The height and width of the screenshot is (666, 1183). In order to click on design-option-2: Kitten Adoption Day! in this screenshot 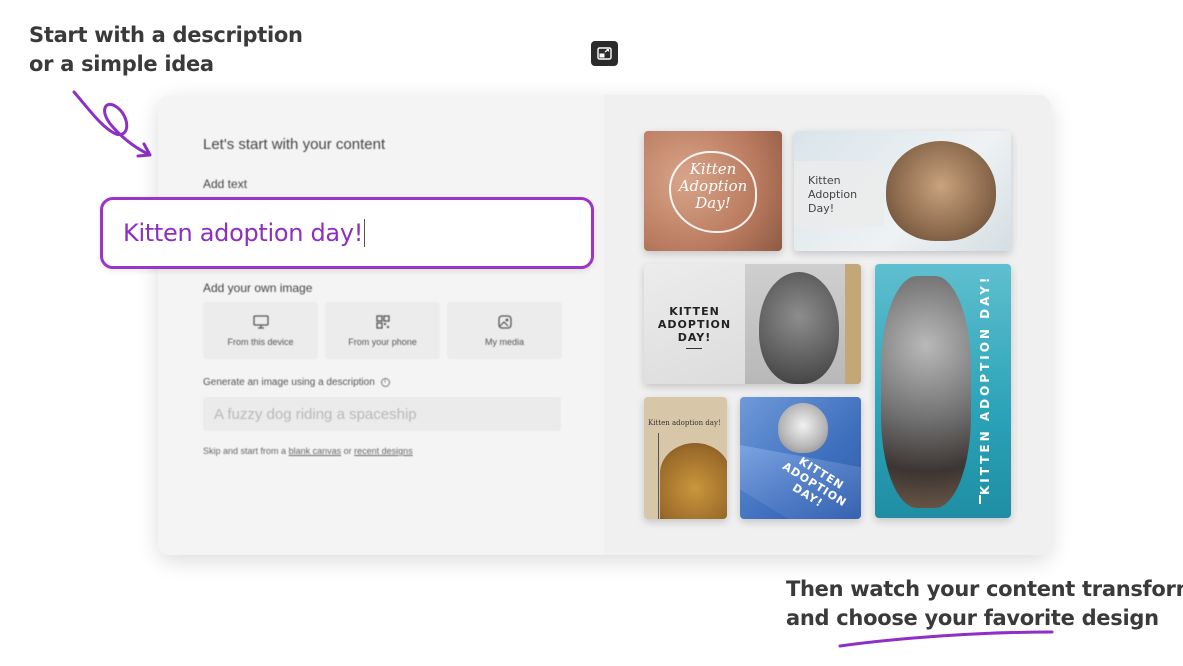, I will do `click(902, 191)`.